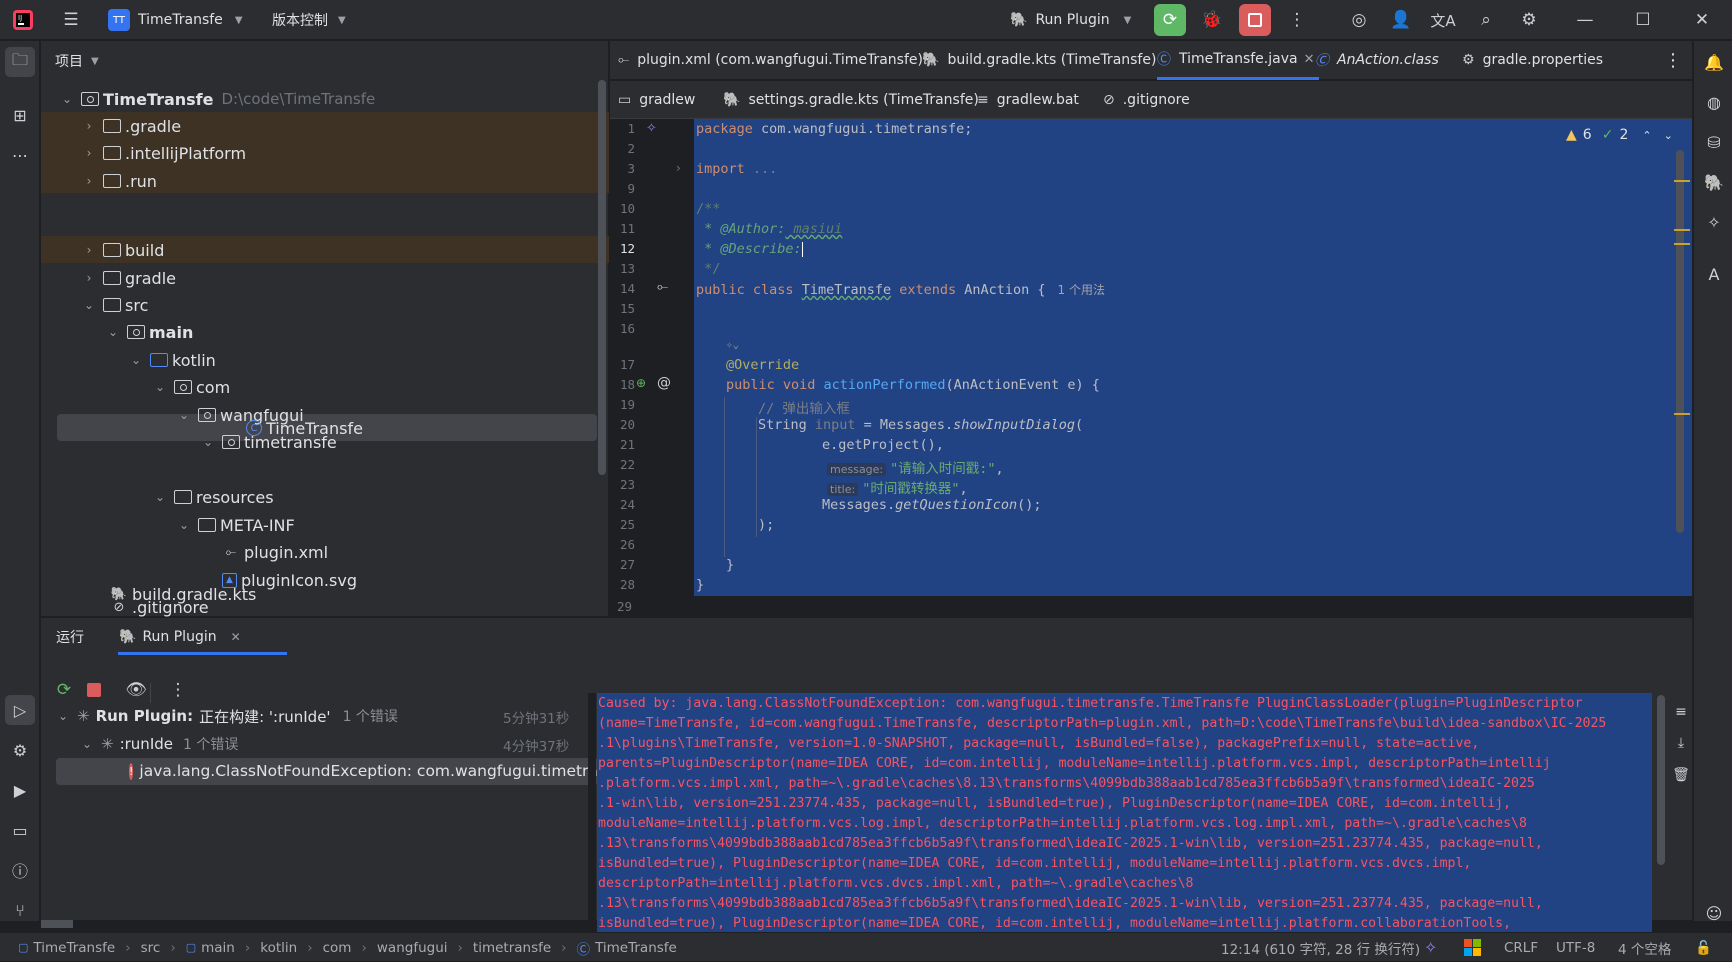 The height and width of the screenshot is (962, 1732). I want to click on git-tool-icon: ⑂, so click(20, 910).